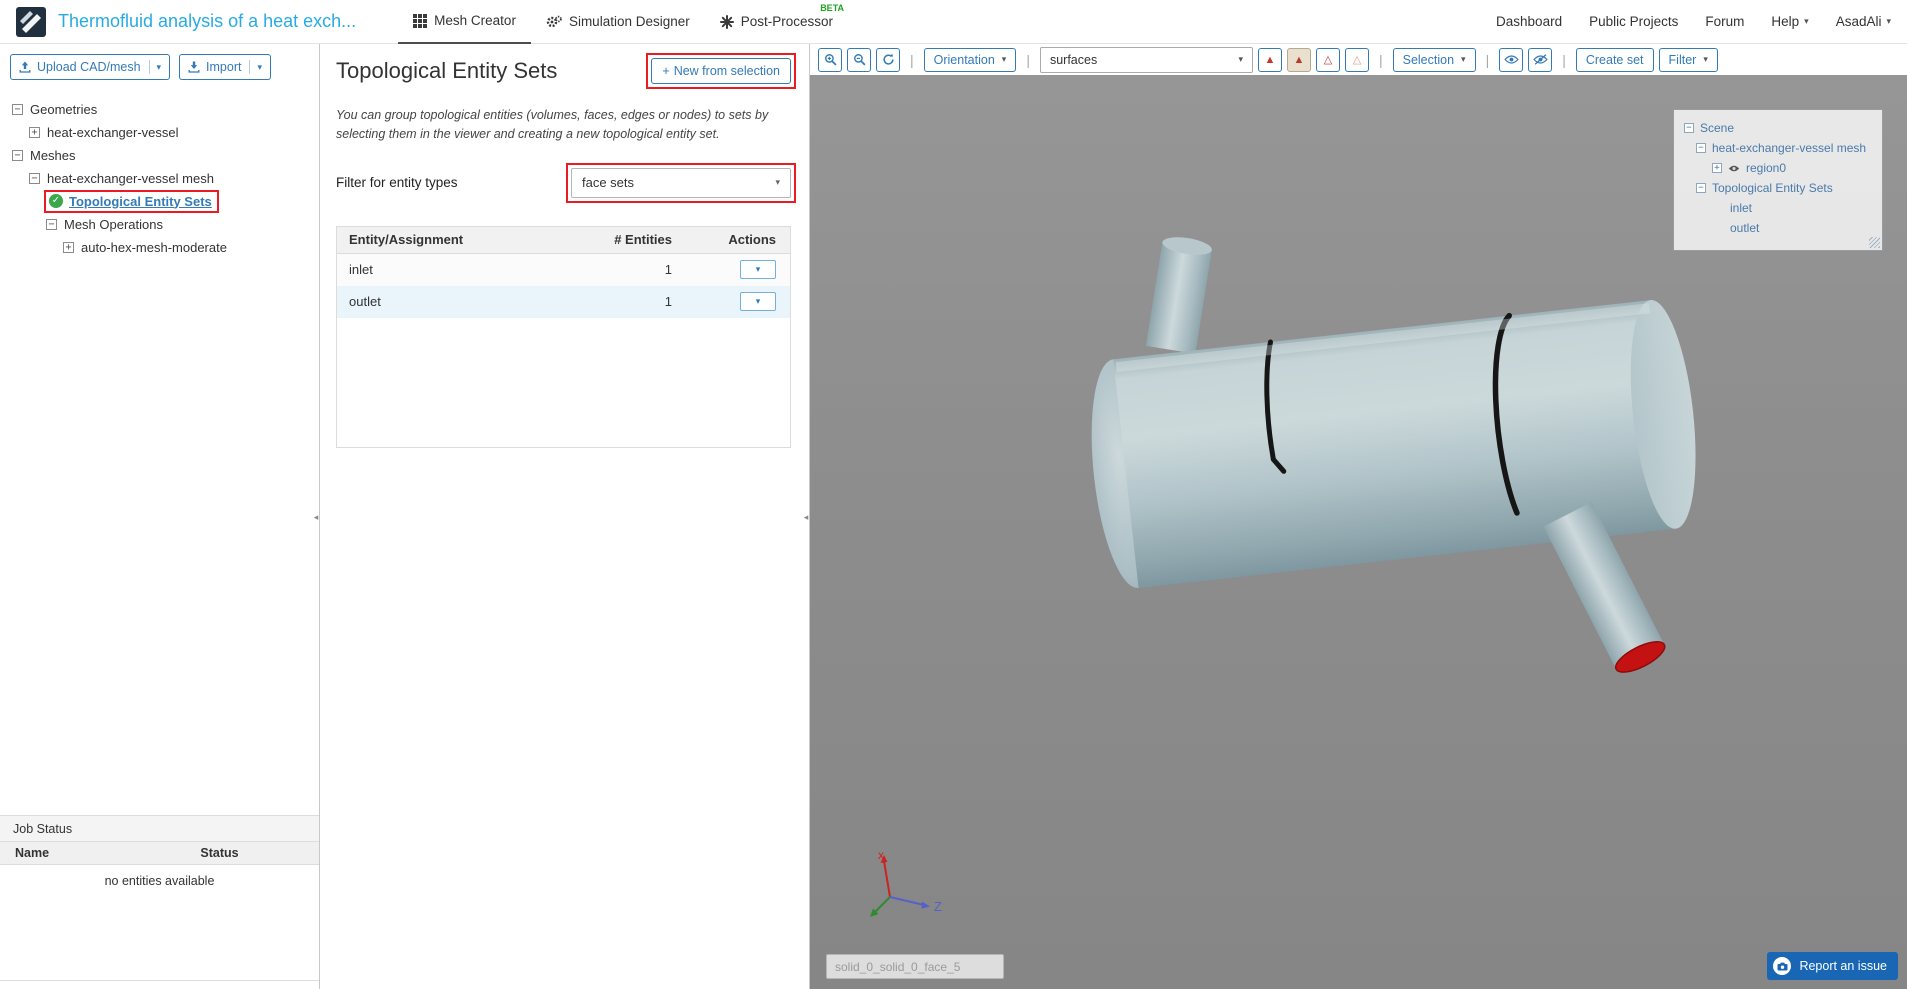  Describe the element at coordinates (31, 21) in the screenshot. I see `simscale-logo-icon` at that location.